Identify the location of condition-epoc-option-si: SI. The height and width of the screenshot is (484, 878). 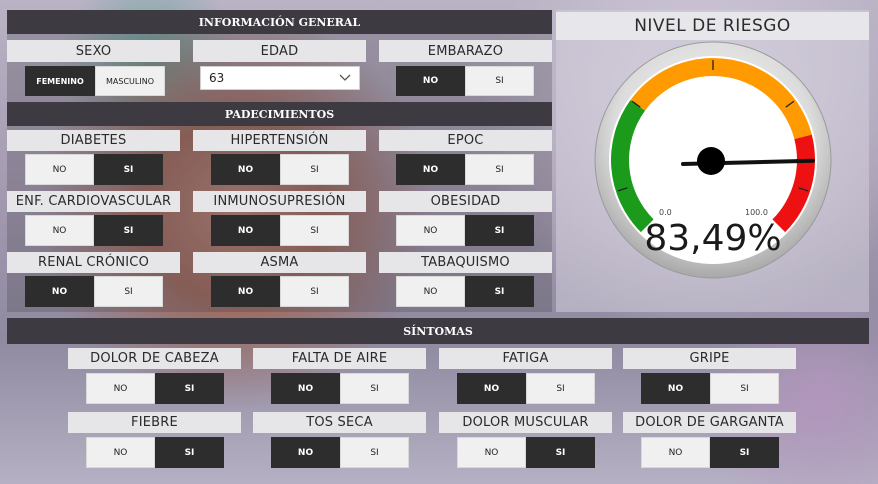
(499, 169).